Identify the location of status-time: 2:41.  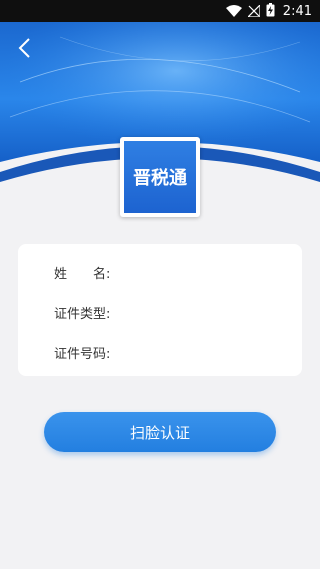
(297, 11).